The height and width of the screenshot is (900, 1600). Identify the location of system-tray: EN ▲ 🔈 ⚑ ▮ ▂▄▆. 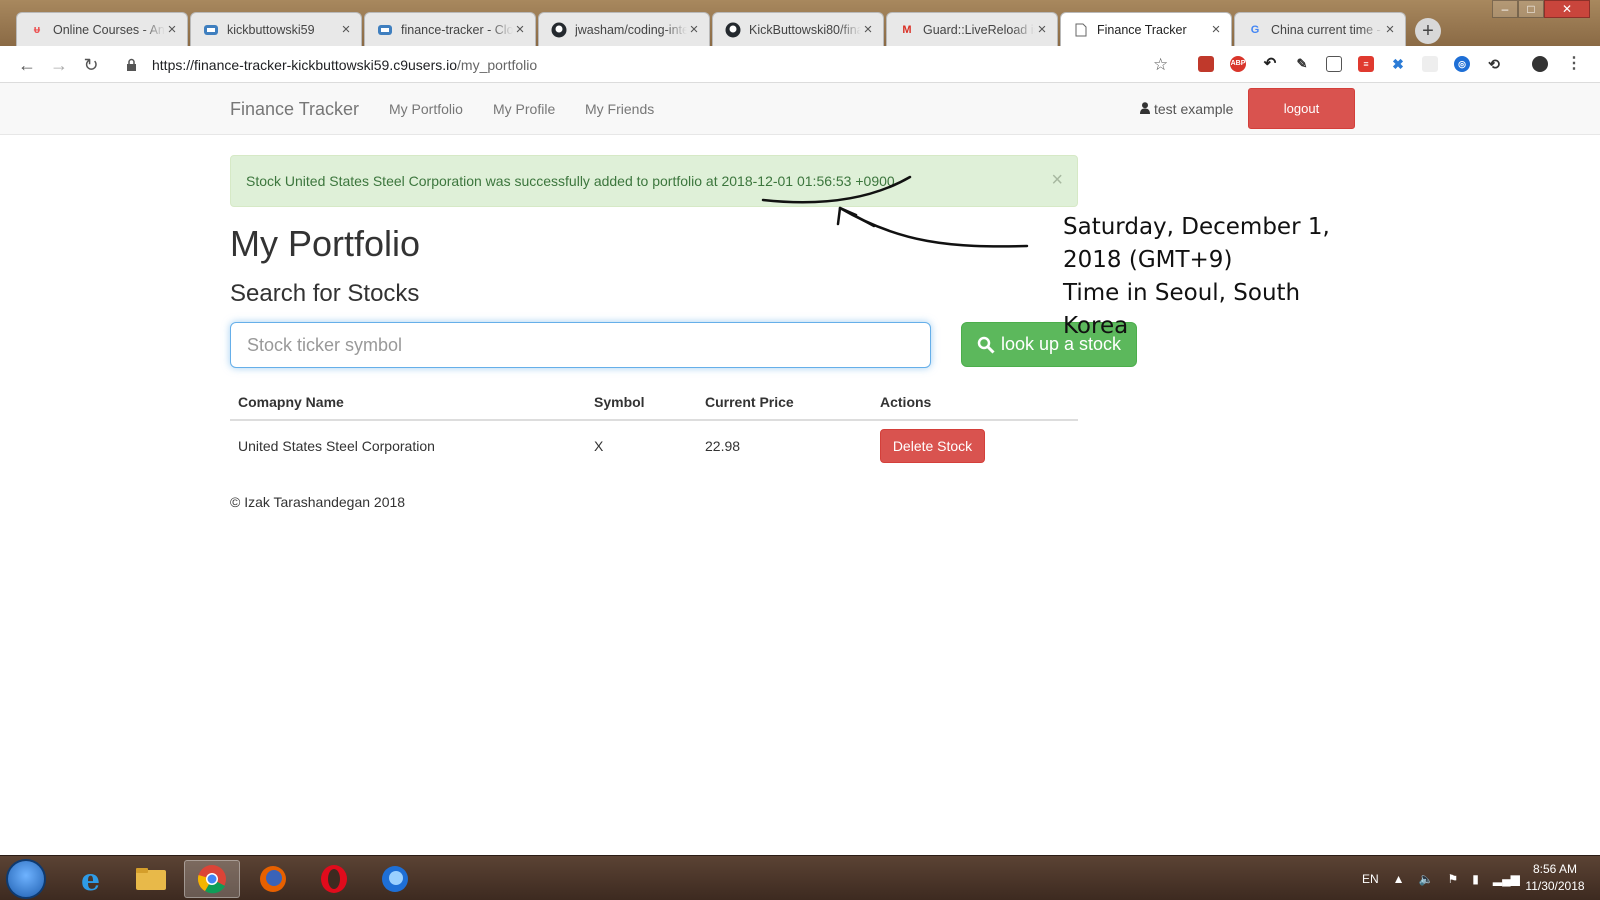
(1448, 878).